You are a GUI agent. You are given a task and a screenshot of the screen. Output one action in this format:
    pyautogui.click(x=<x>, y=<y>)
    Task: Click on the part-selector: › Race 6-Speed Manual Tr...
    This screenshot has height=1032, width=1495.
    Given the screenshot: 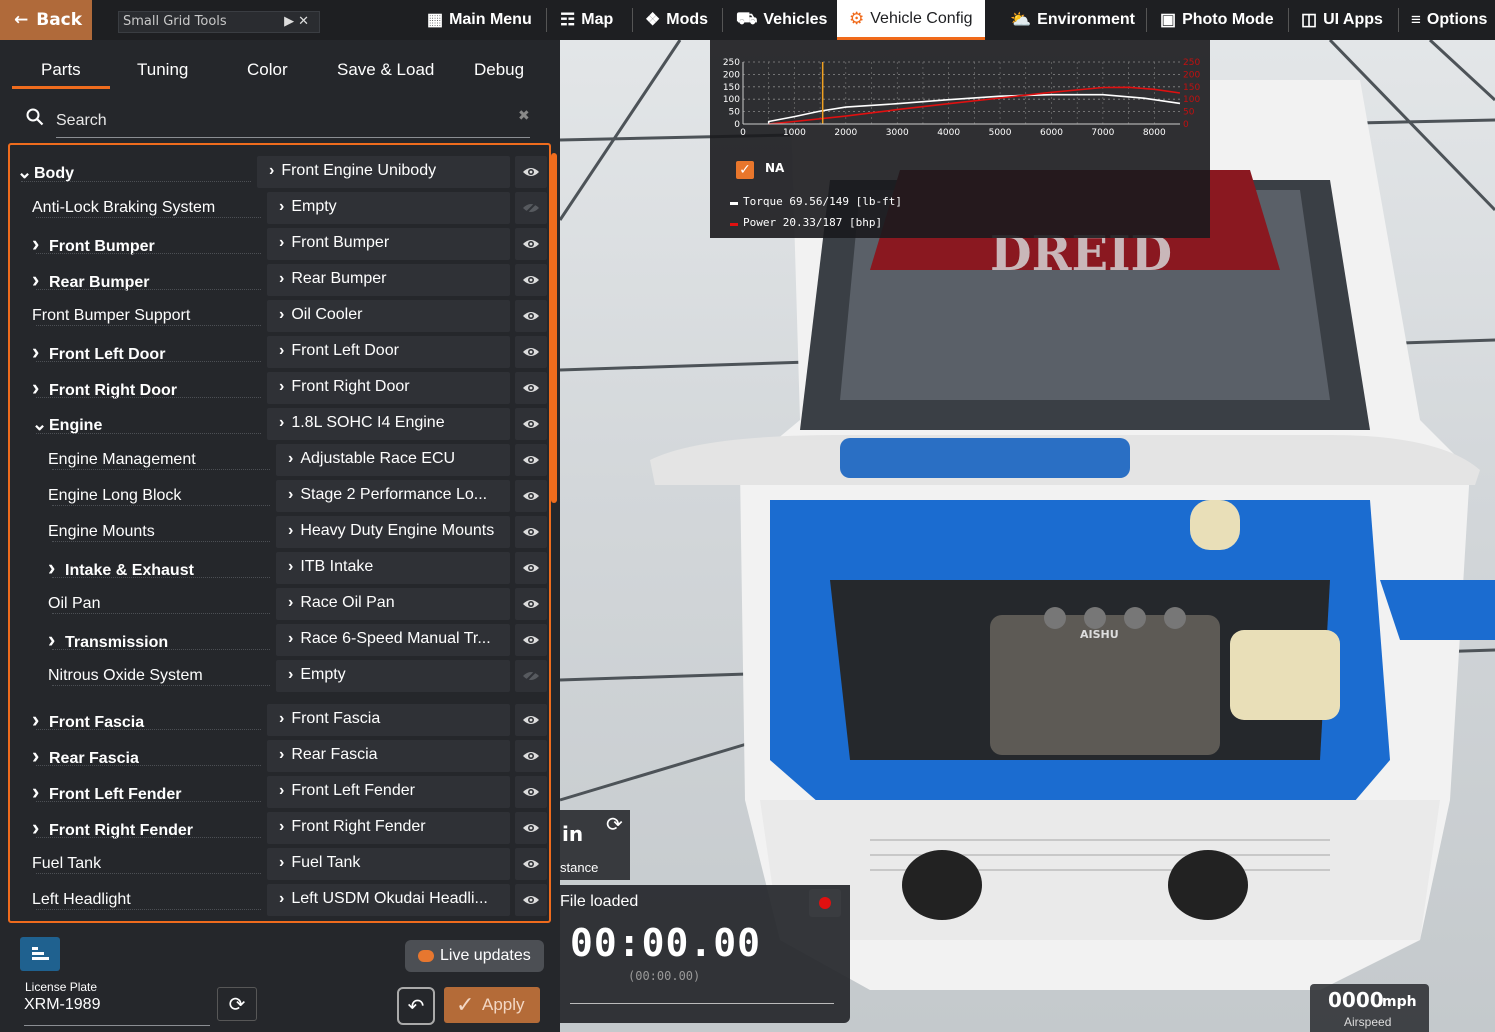 What is the action you would take?
    pyautogui.click(x=393, y=640)
    